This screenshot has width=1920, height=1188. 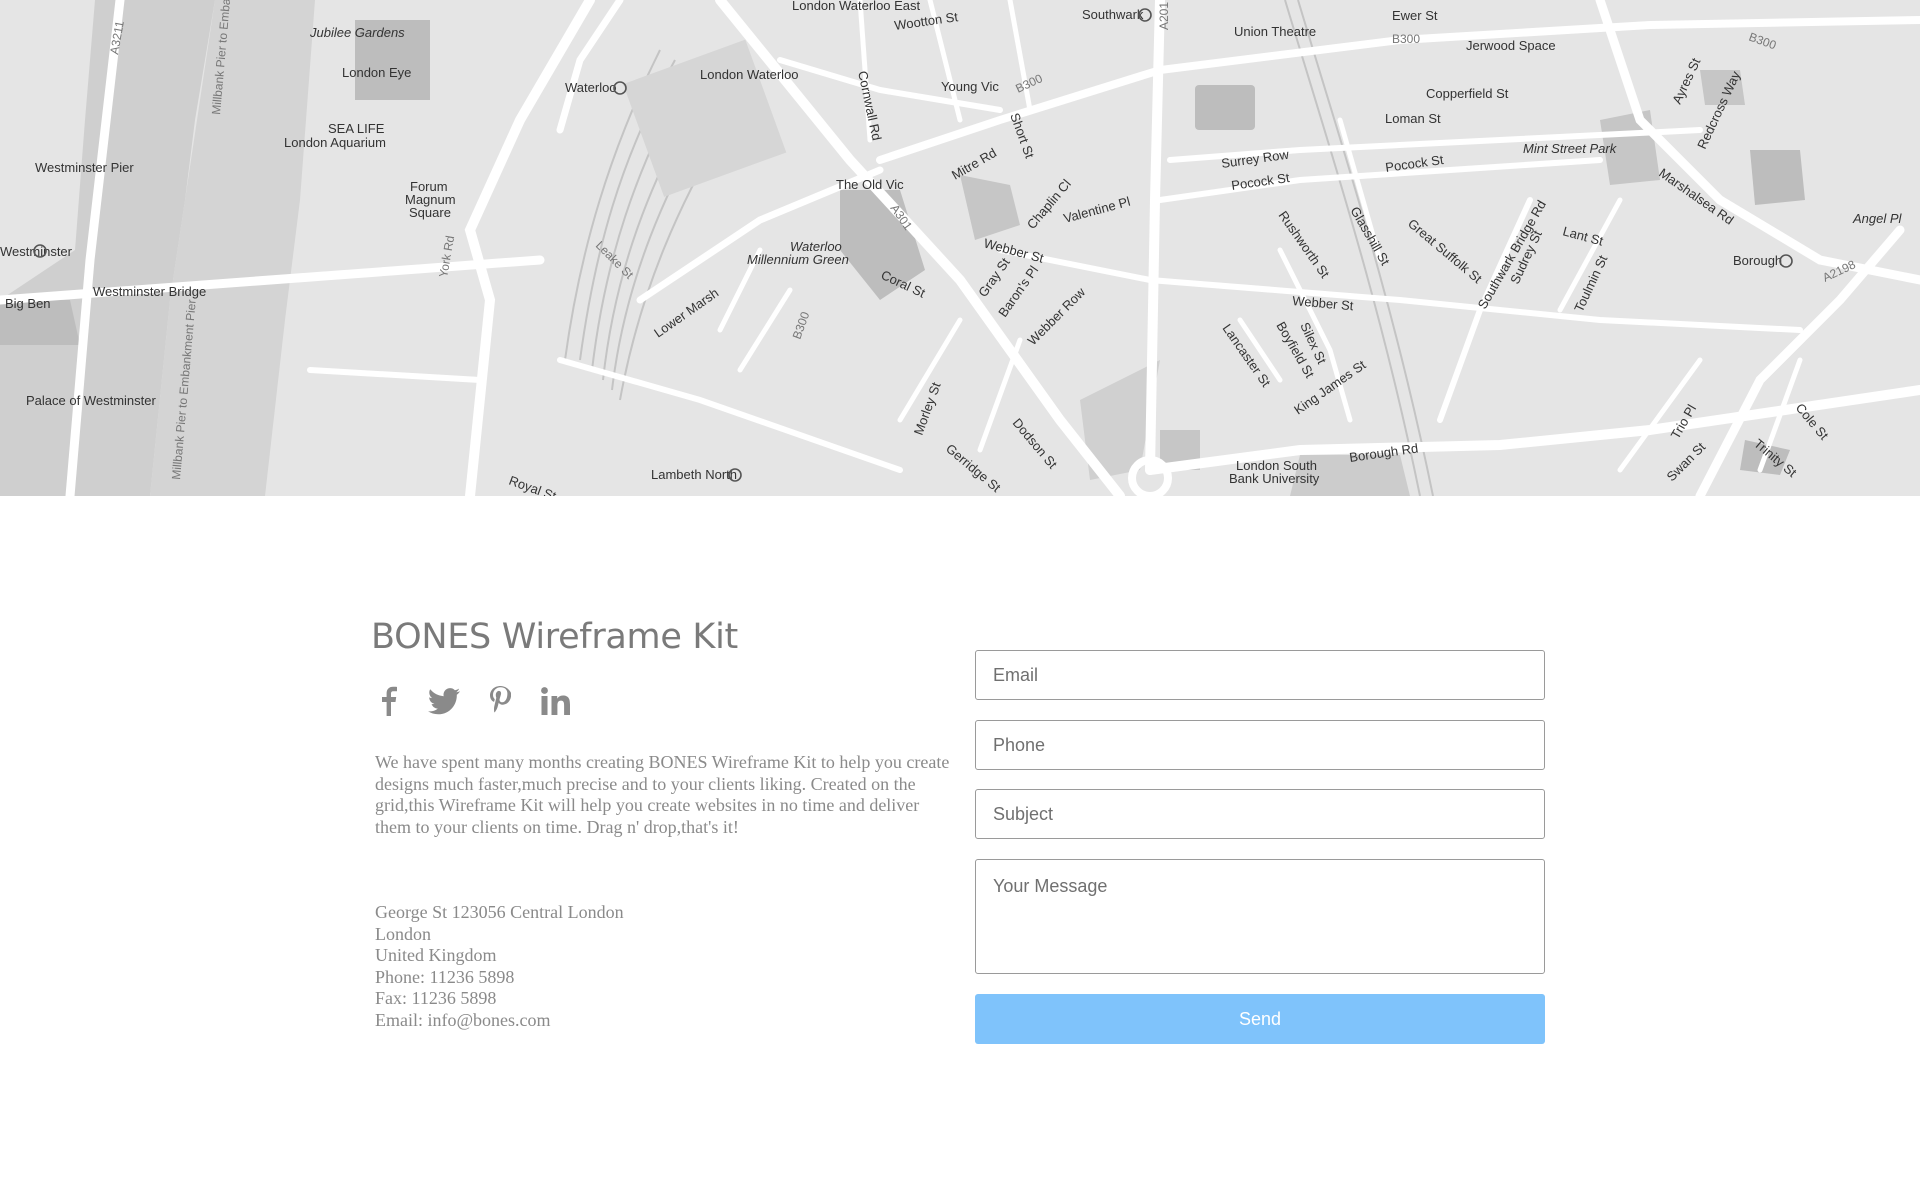 What do you see at coordinates (446, 256) in the screenshot?
I see `map-label: York Rd` at bounding box center [446, 256].